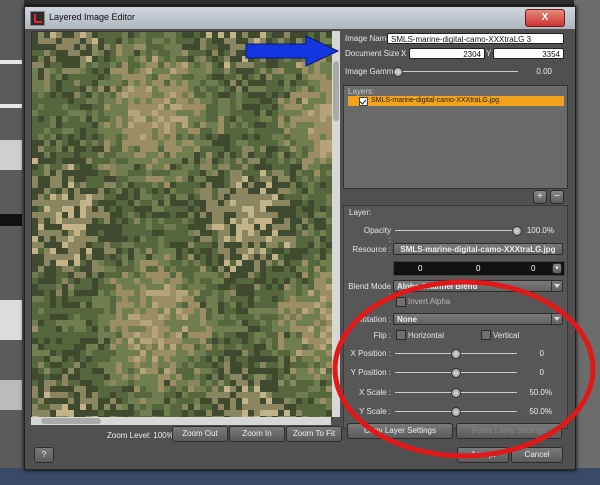  What do you see at coordinates (92, 17) in the screenshot?
I see `window-title: Layered Image Editor` at bounding box center [92, 17].